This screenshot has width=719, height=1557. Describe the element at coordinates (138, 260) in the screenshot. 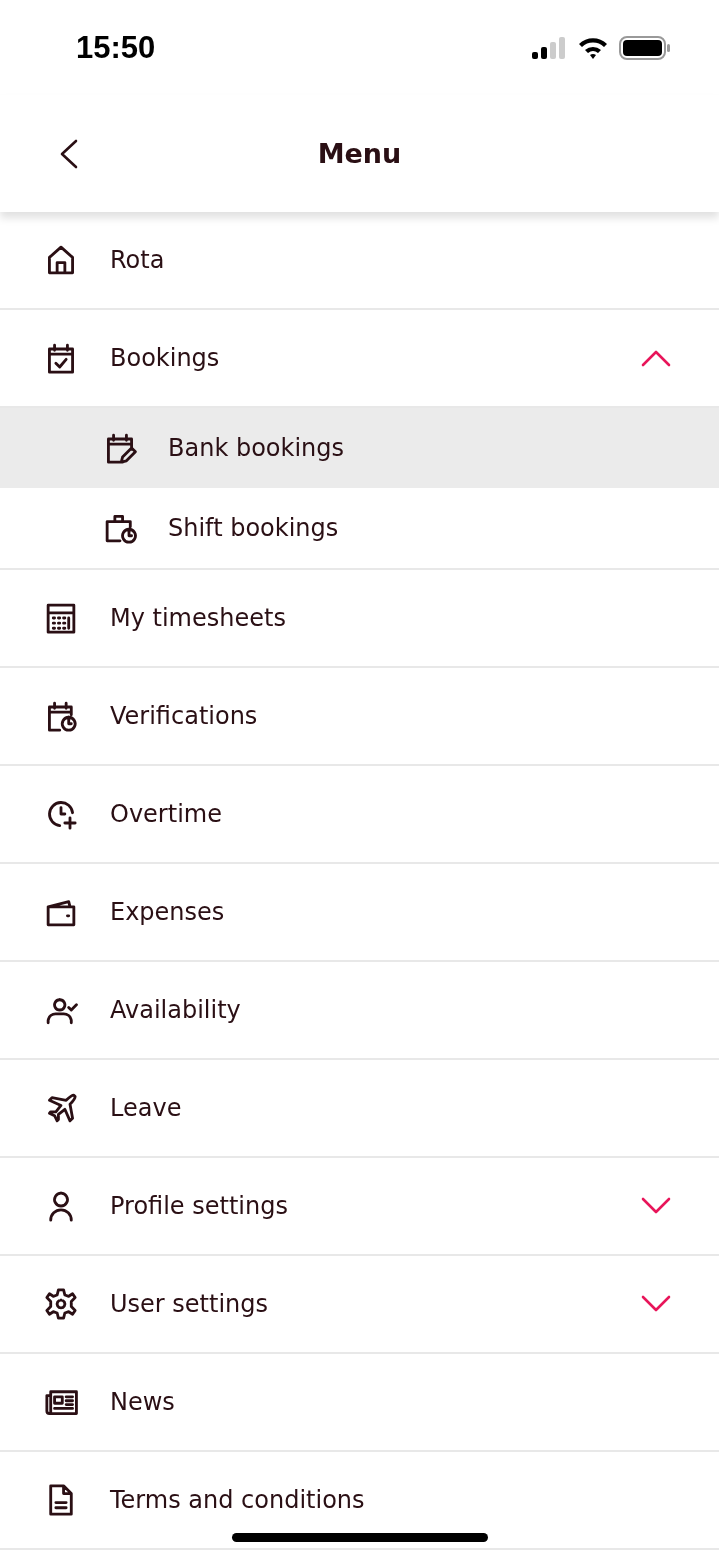

I see `menu-label: Rota` at that location.